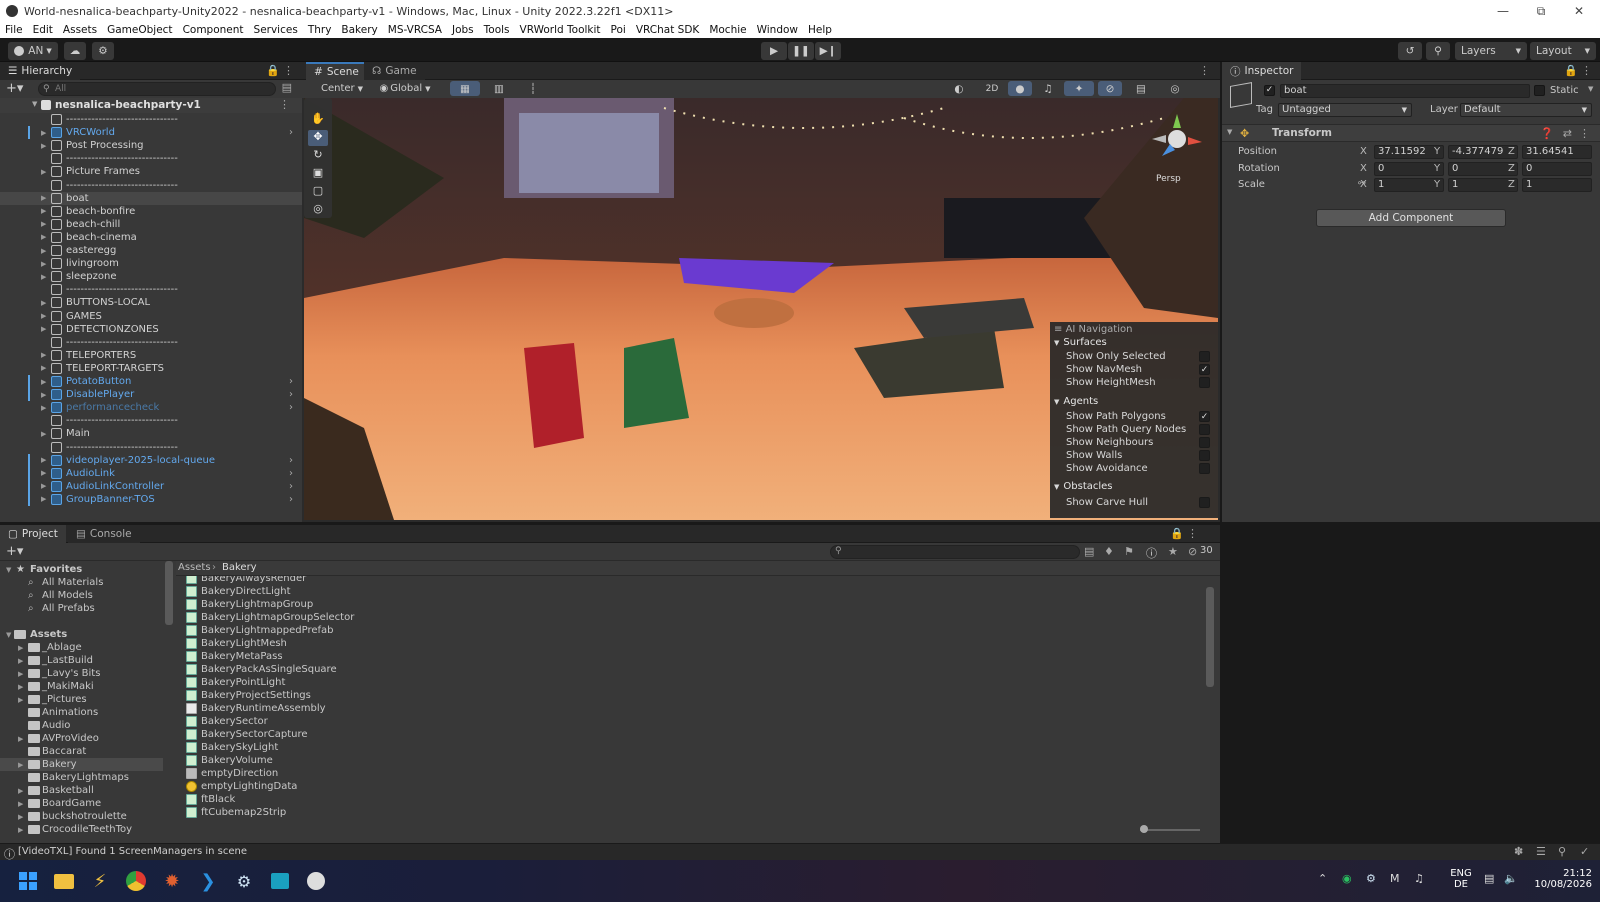 The image size is (1600, 902). I want to click on hierarchy-item: ▶ BUTTONS-LOCAL, so click(151, 302).